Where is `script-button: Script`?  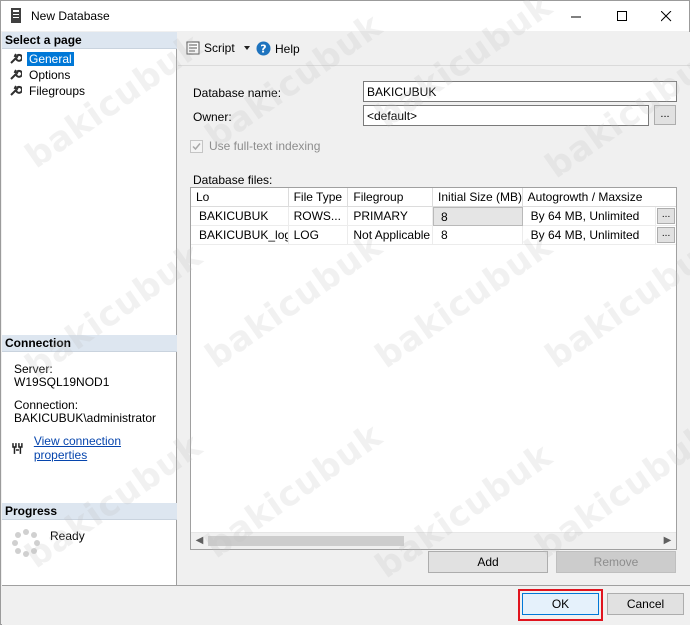
script-button: Script is located at coordinates (220, 48).